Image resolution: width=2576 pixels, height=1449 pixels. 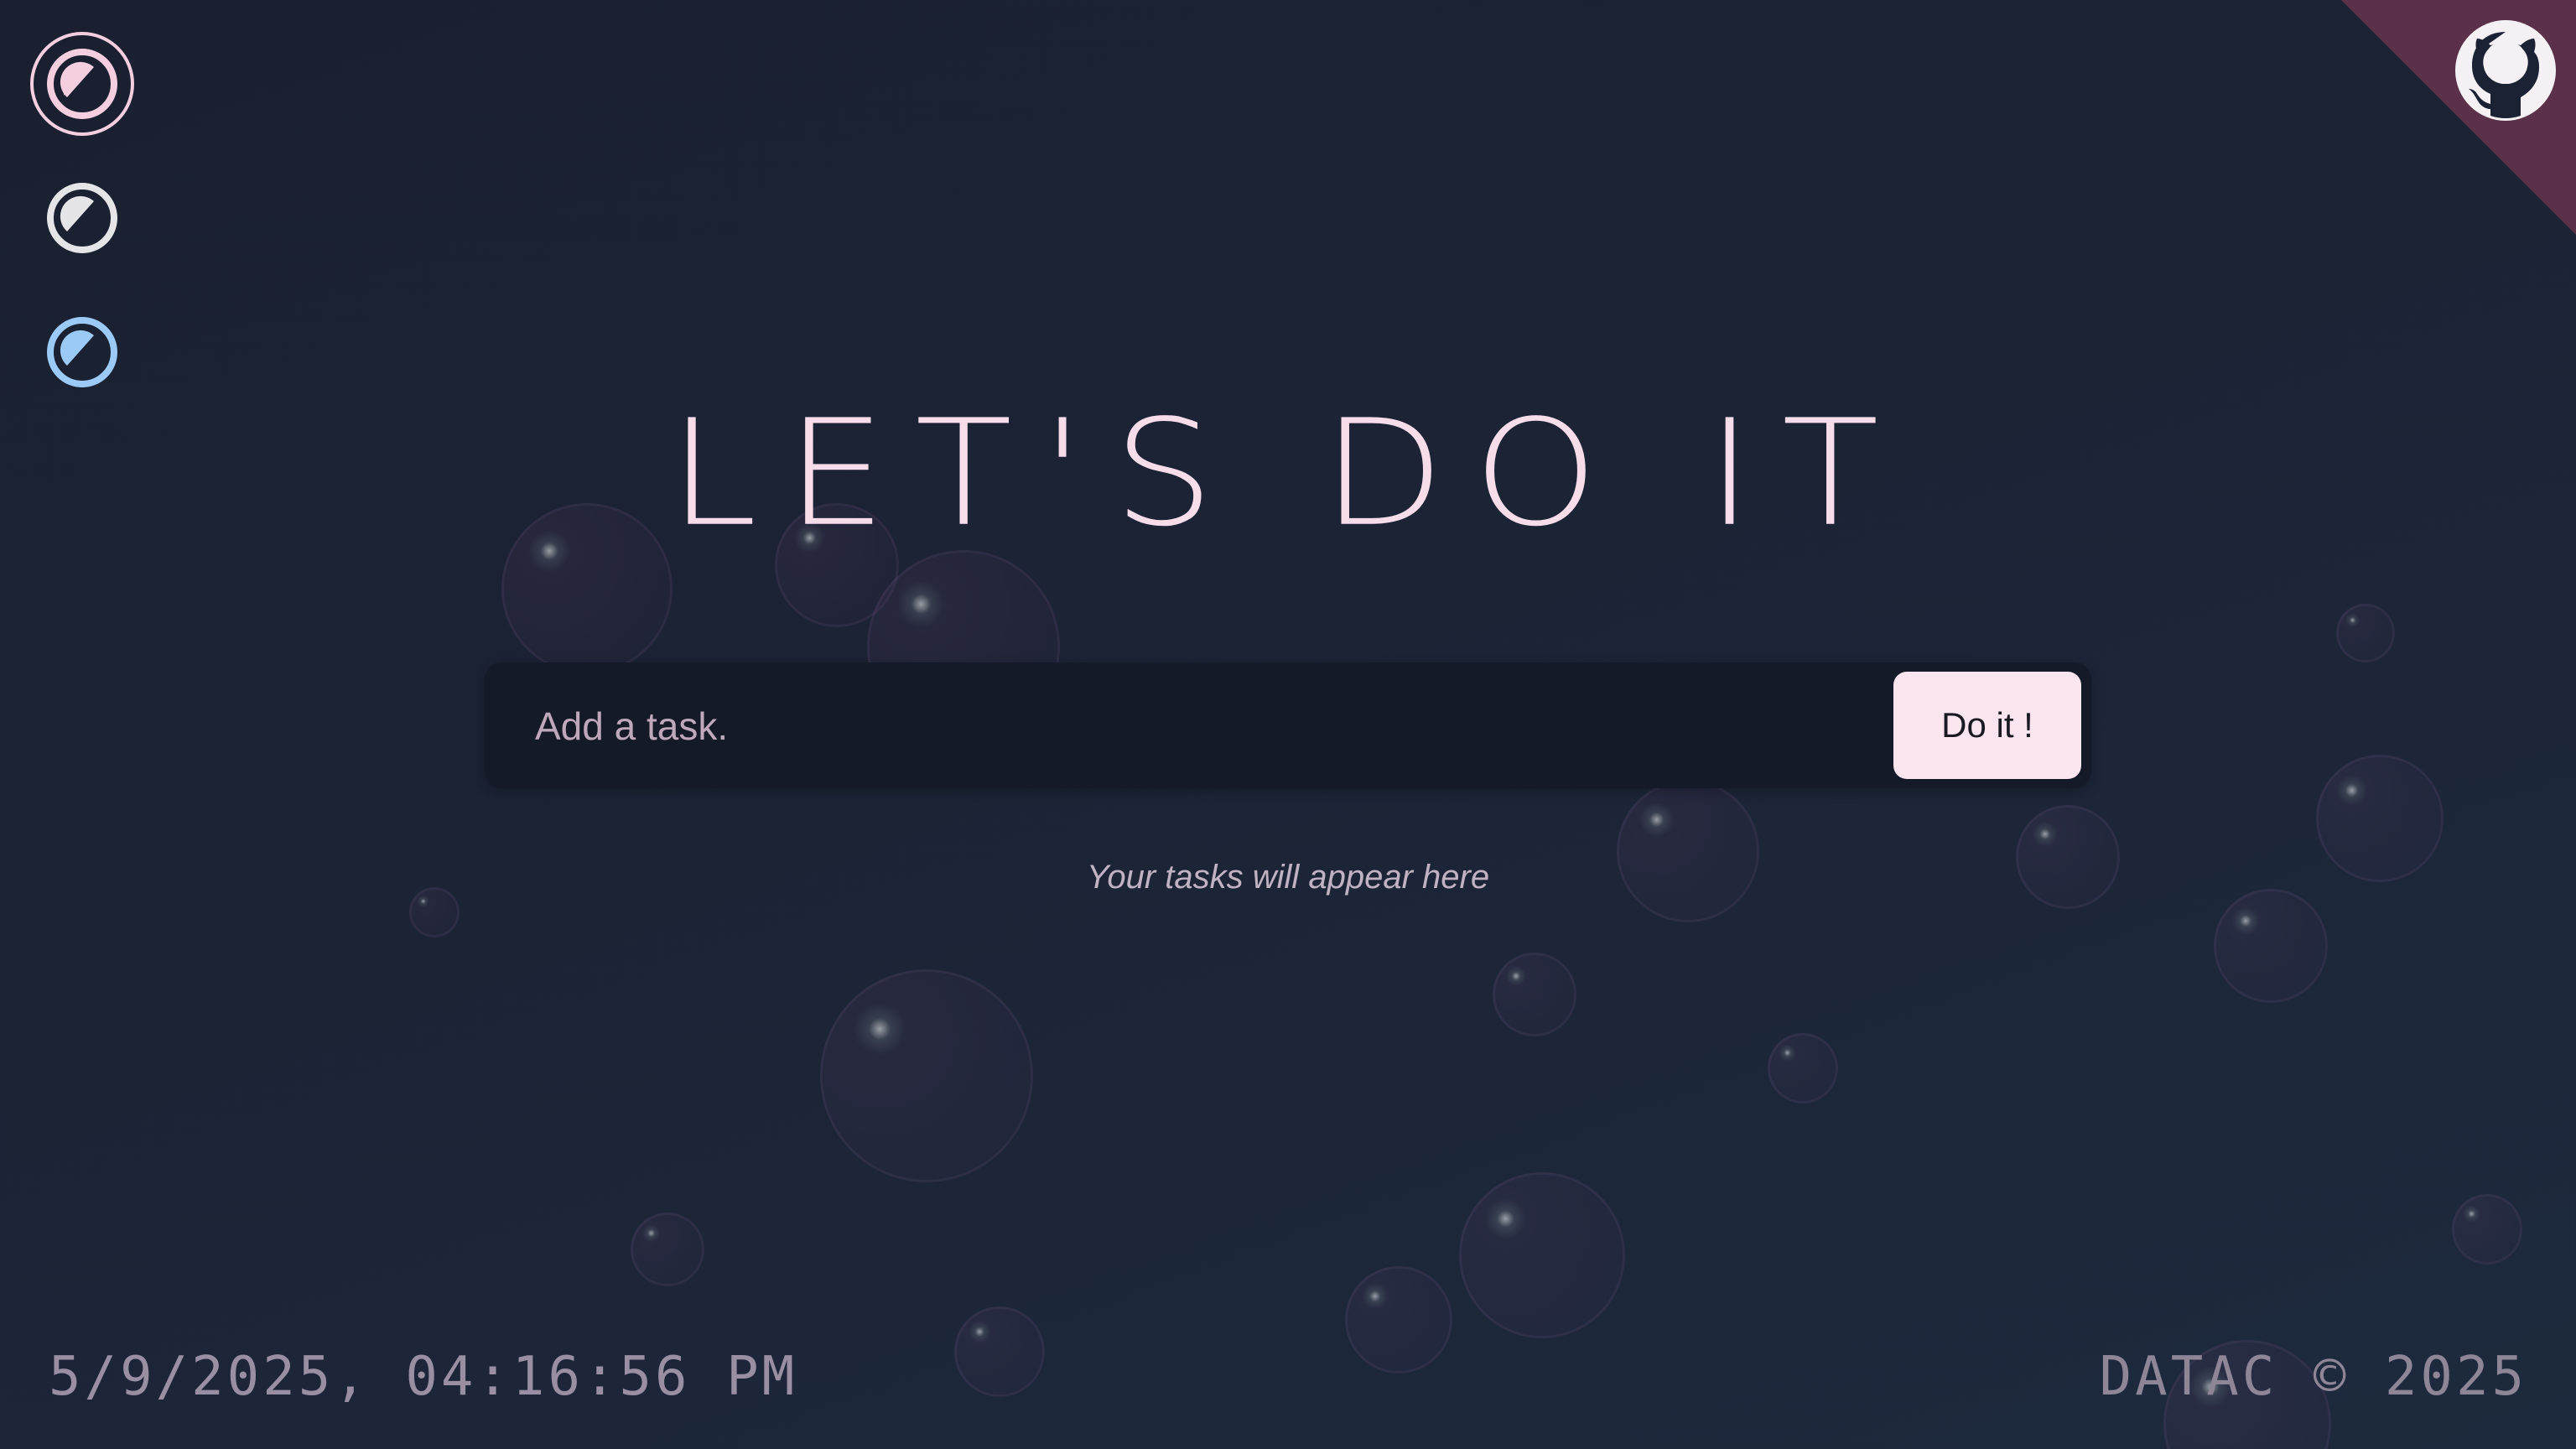 I want to click on theme-pink-button, so click(x=82, y=84).